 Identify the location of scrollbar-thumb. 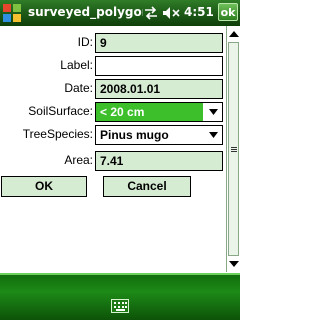
(233, 149).